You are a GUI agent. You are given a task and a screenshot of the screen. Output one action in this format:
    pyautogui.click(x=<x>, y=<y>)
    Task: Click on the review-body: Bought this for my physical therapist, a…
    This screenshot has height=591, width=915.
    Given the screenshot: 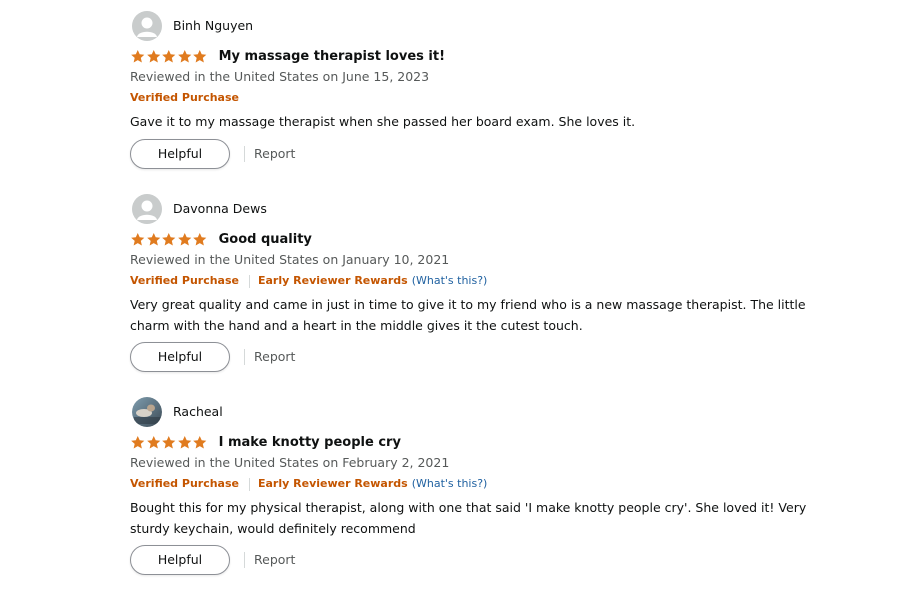 What is the action you would take?
    pyautogui.click(x=468, y=518)
    